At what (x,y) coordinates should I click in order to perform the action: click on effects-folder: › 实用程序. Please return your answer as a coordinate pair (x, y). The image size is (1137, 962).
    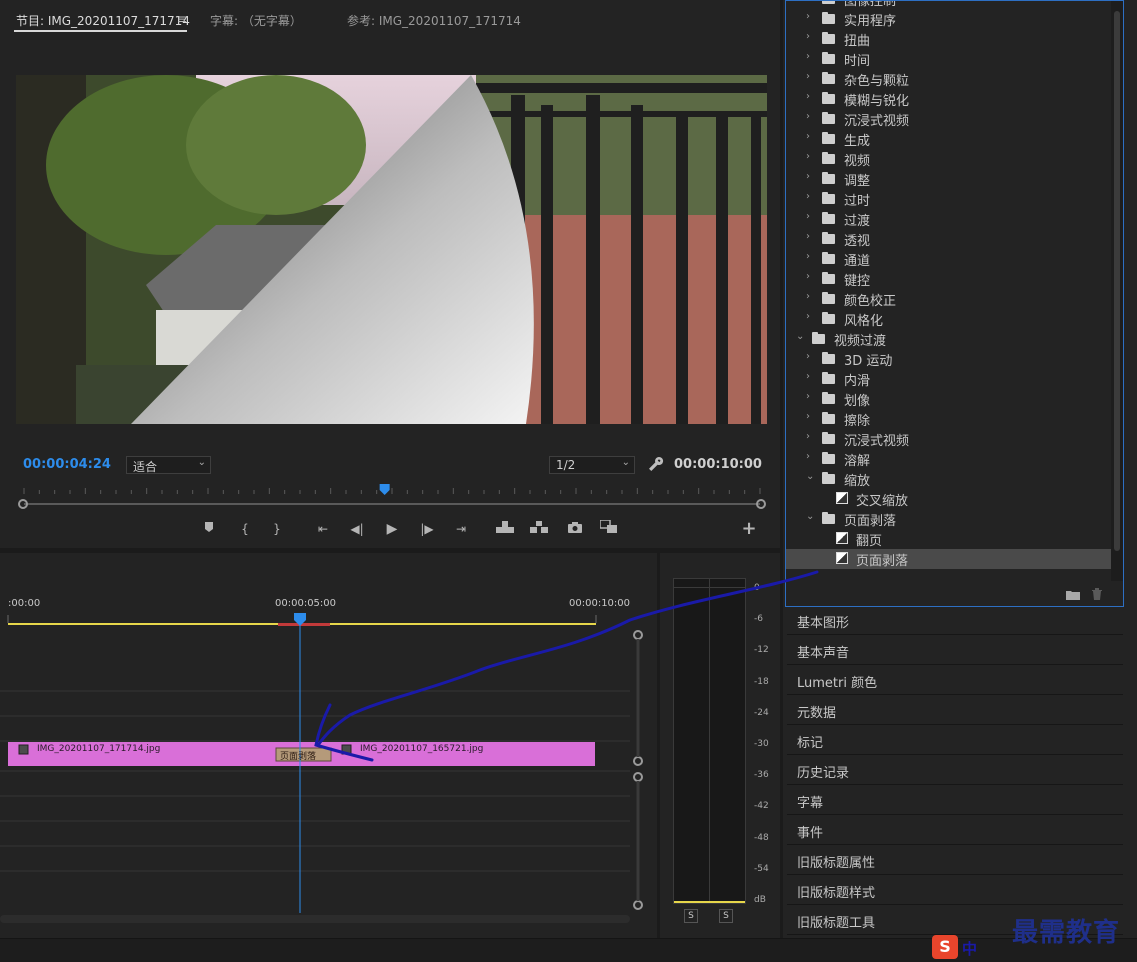
    Looking at the image, I should click on (951, 19).